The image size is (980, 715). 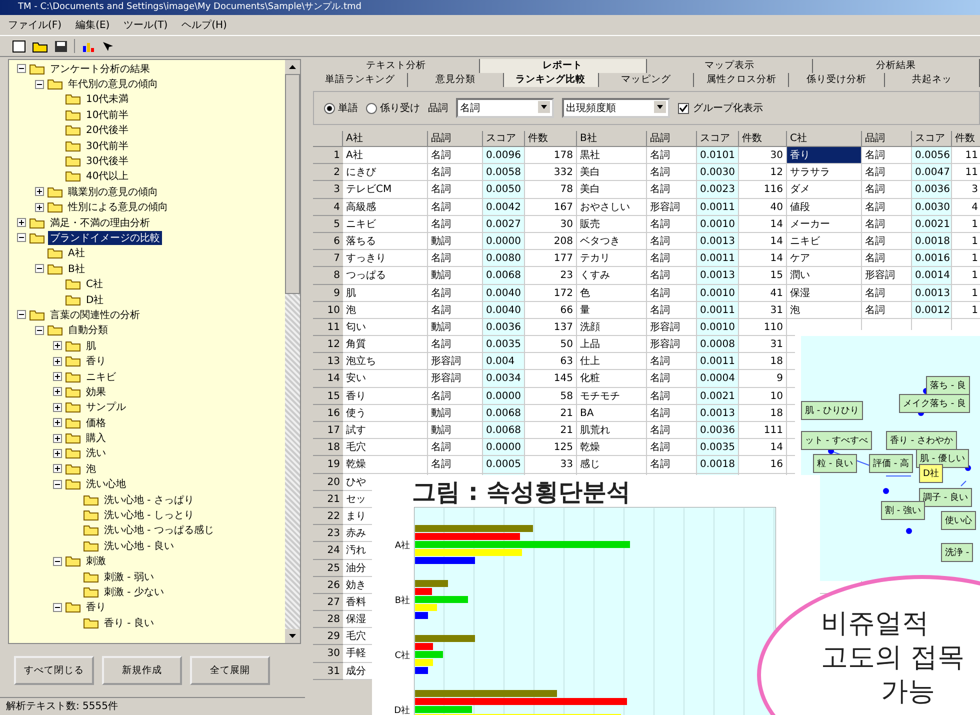 I want to click on network-node: 使い心, so click(x=958, y=520).